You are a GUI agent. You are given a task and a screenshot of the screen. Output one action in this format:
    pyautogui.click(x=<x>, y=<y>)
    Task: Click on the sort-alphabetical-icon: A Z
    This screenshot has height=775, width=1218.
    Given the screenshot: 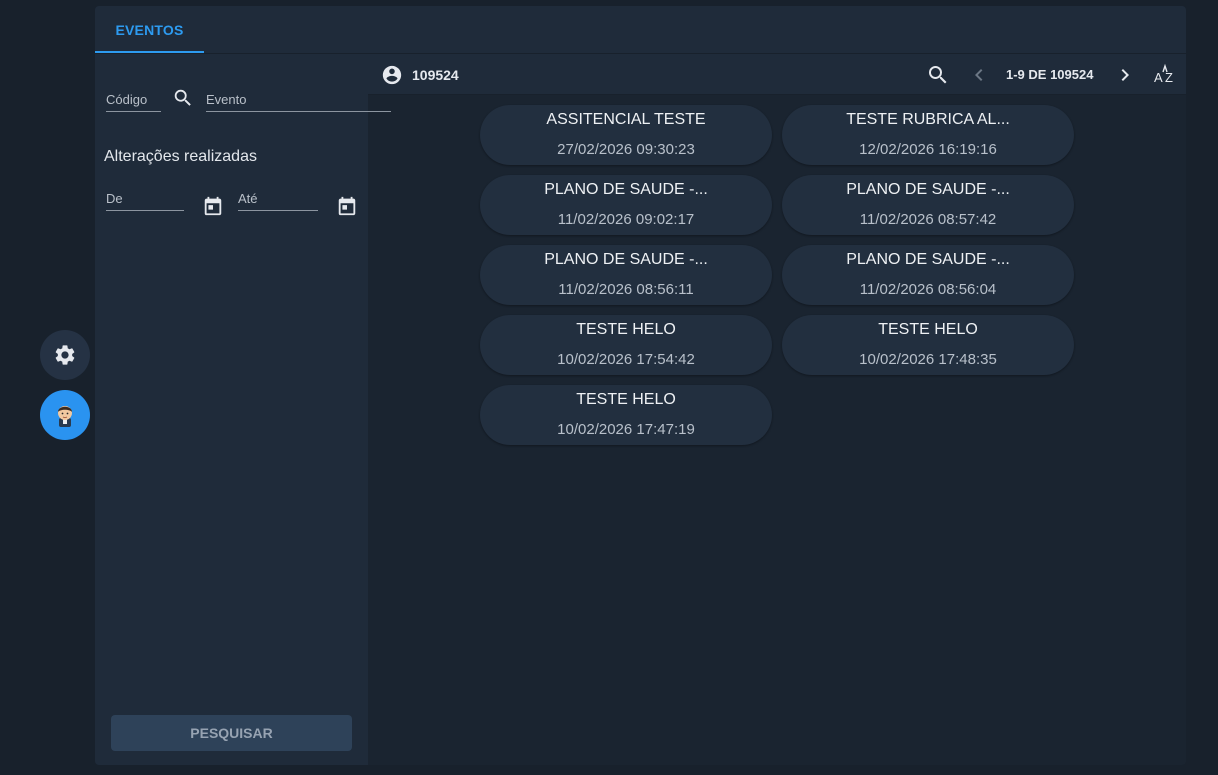 What is the action you would take?
    pyautogui.click(x=1163, y=74)
    